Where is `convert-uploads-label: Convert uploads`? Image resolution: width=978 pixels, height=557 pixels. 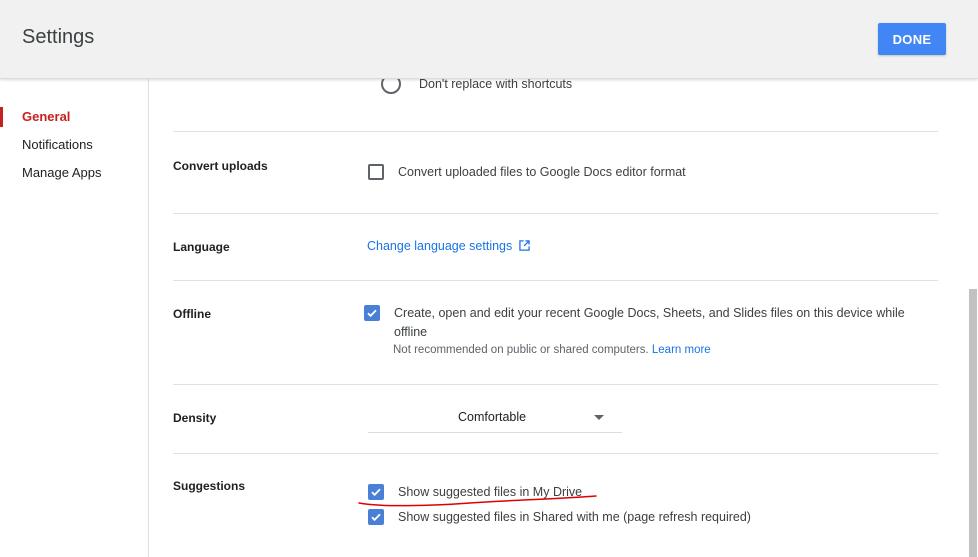 convert-uploads-label: Convert uploads is located at coordinates (220, 166).